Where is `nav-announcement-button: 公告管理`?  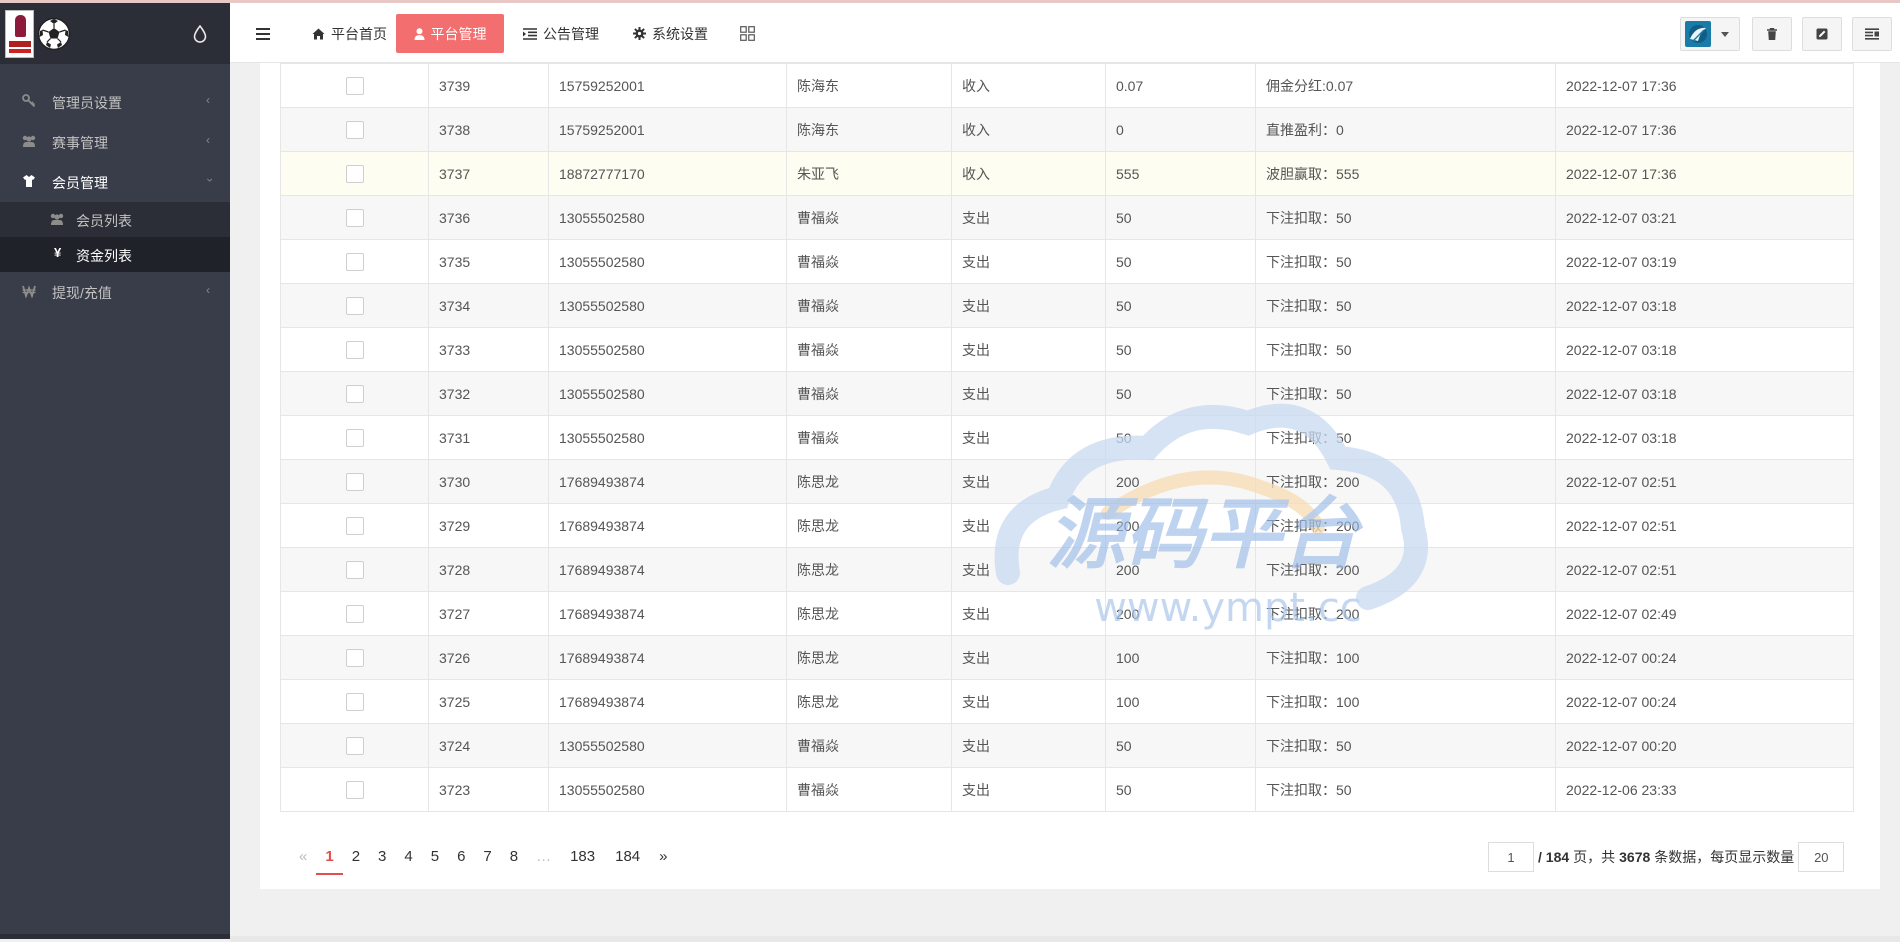 nav-announcement-button: 公告管理 is located at coordinates (561, 33).